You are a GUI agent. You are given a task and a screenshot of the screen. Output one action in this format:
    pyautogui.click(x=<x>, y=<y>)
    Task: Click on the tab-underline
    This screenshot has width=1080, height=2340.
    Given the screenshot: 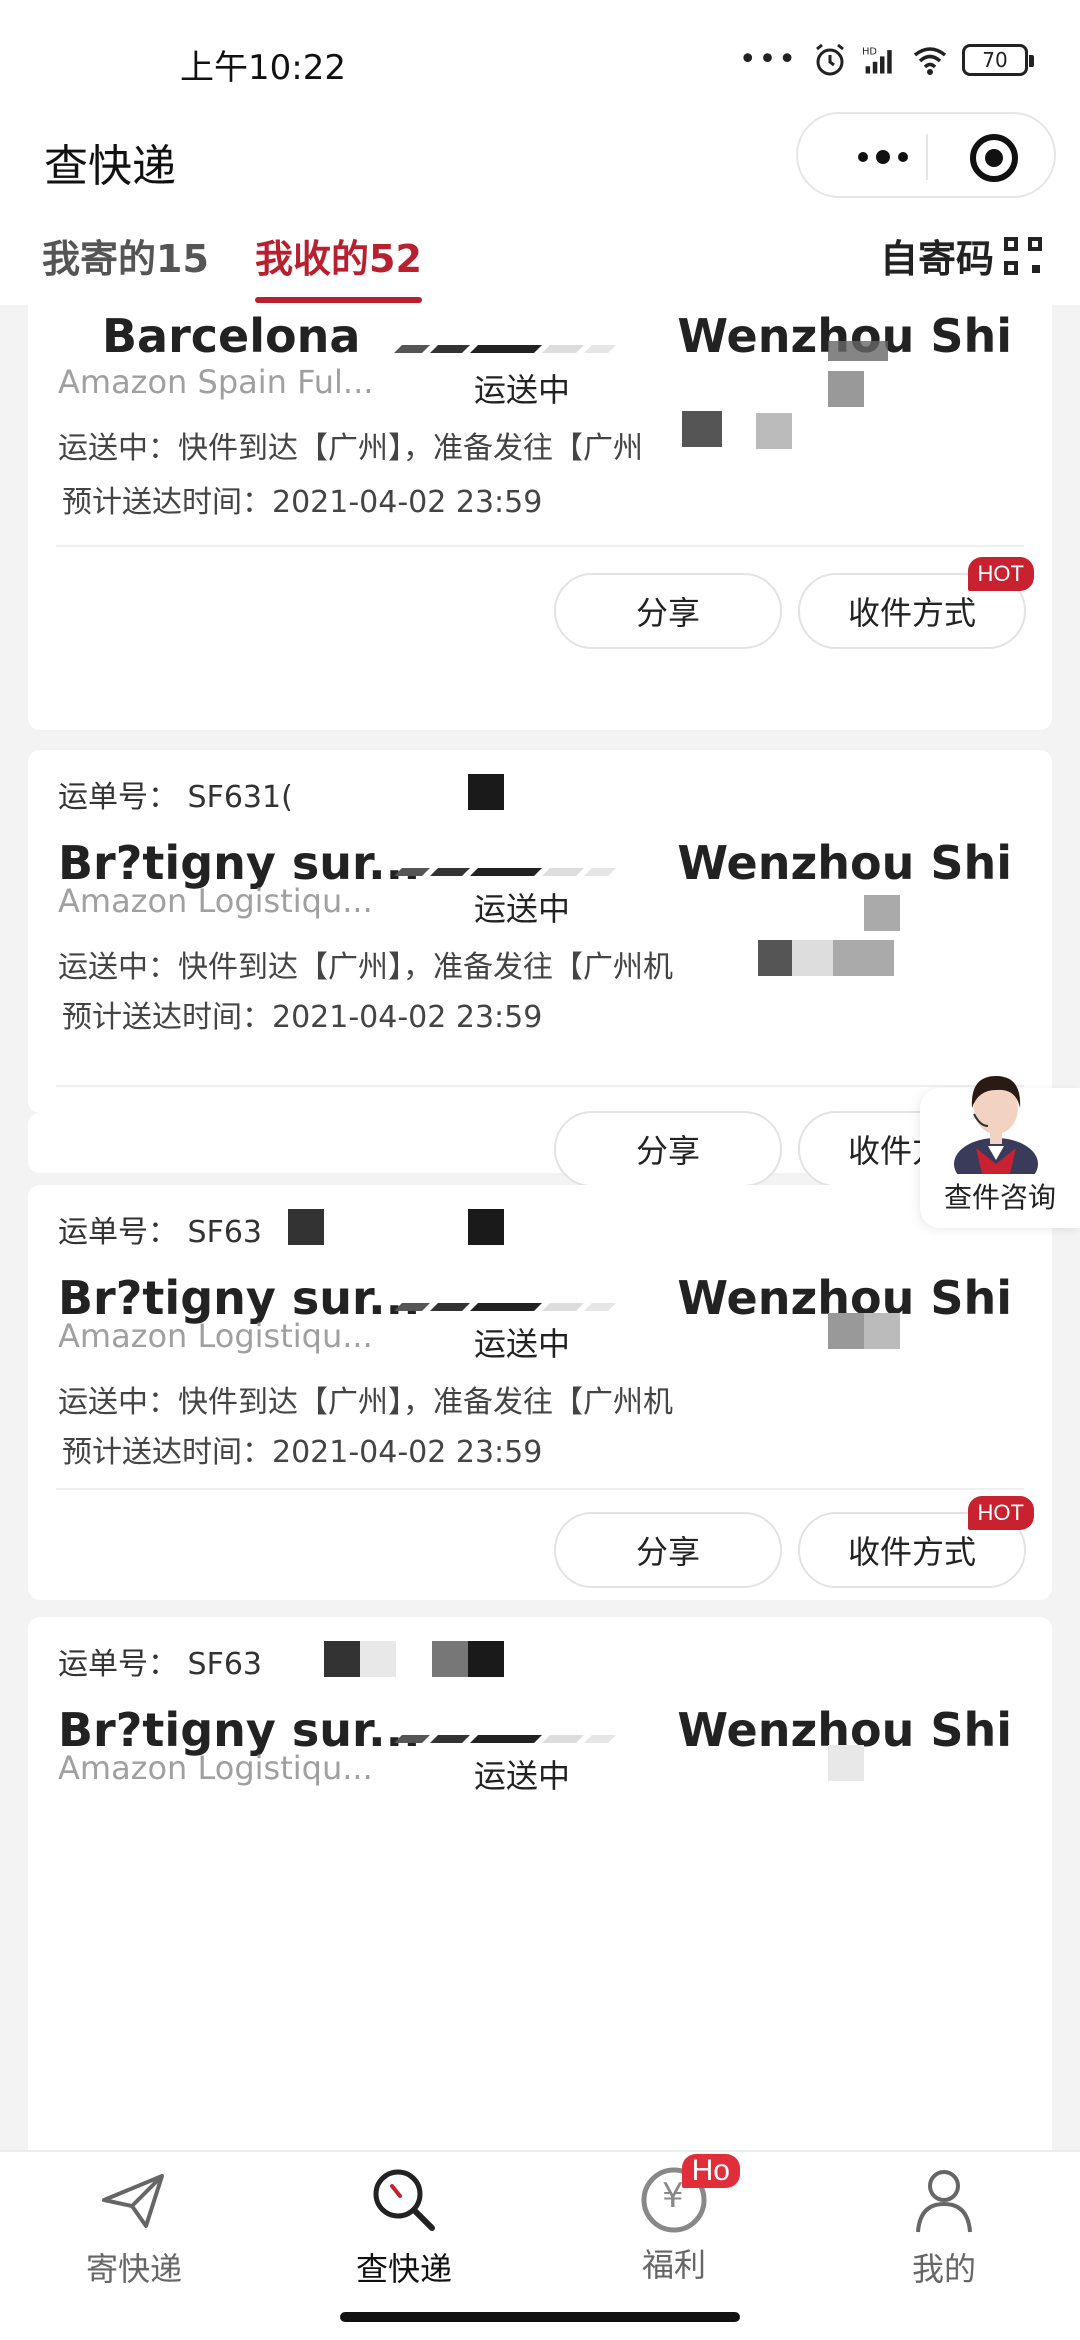 What is the action you would take?
    pyautogui.click(x=338, y=300)
    